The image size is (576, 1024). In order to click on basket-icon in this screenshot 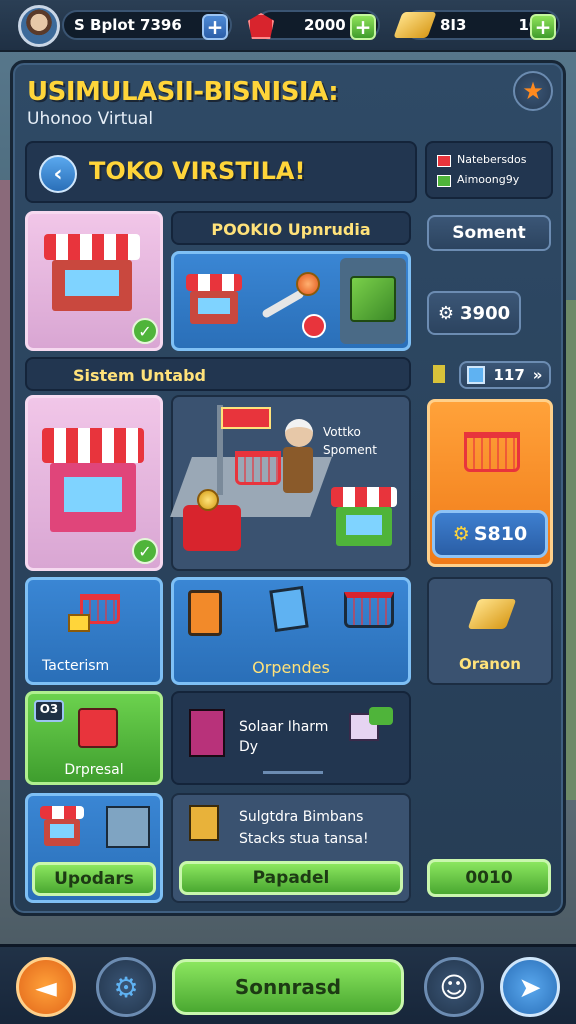, I will do `click(369, 610)`.